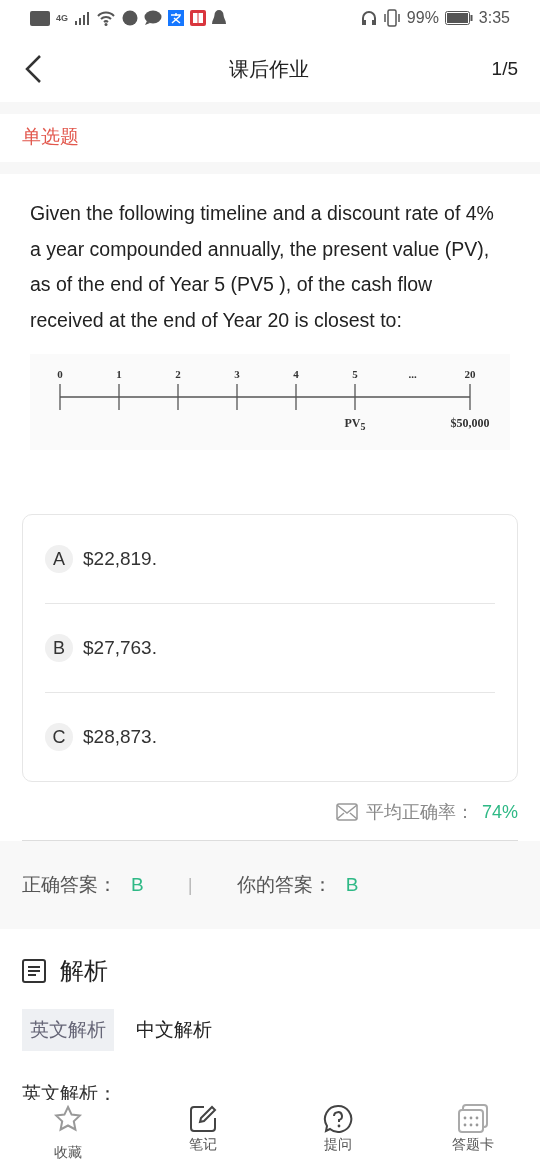  I want to click on nav-item: 提问, so click(337, 1135).